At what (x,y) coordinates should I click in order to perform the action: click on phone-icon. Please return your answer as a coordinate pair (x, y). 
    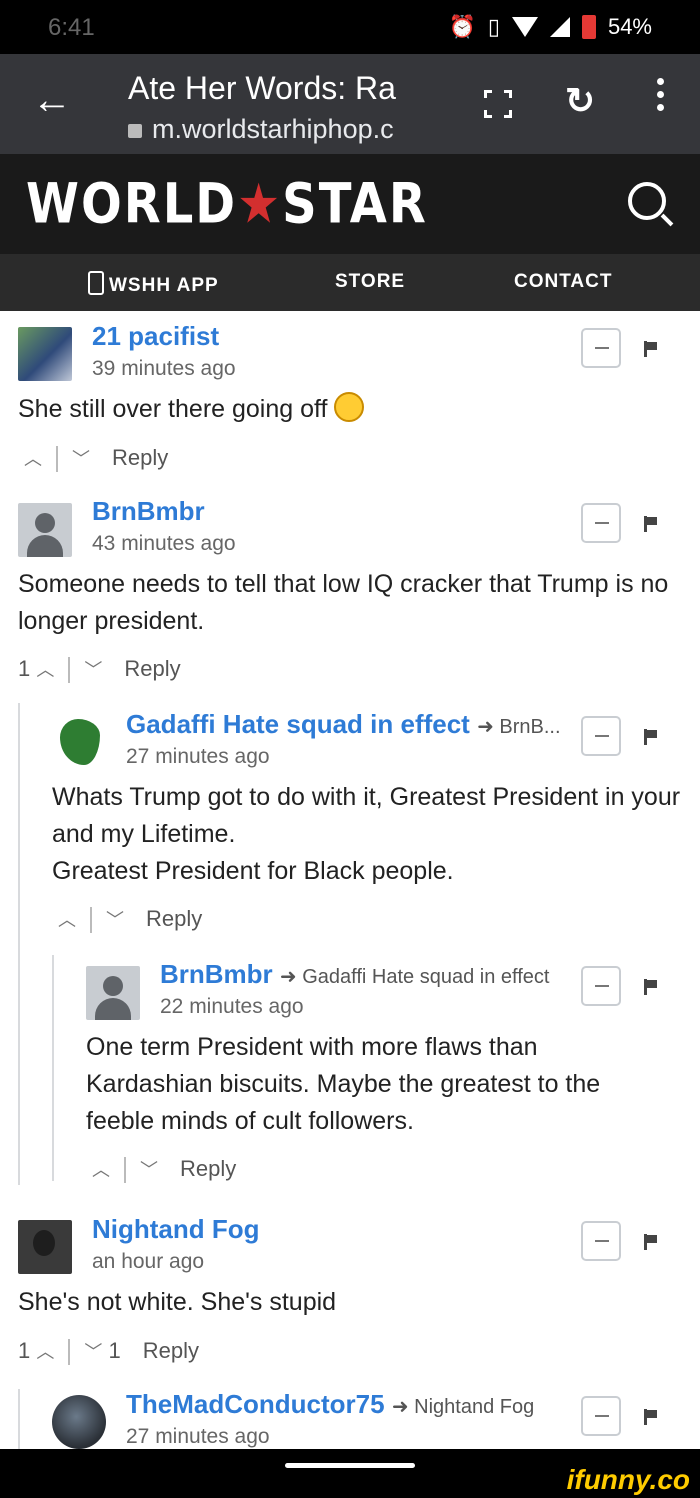
    Looking at the image, I should click on (96, 283).